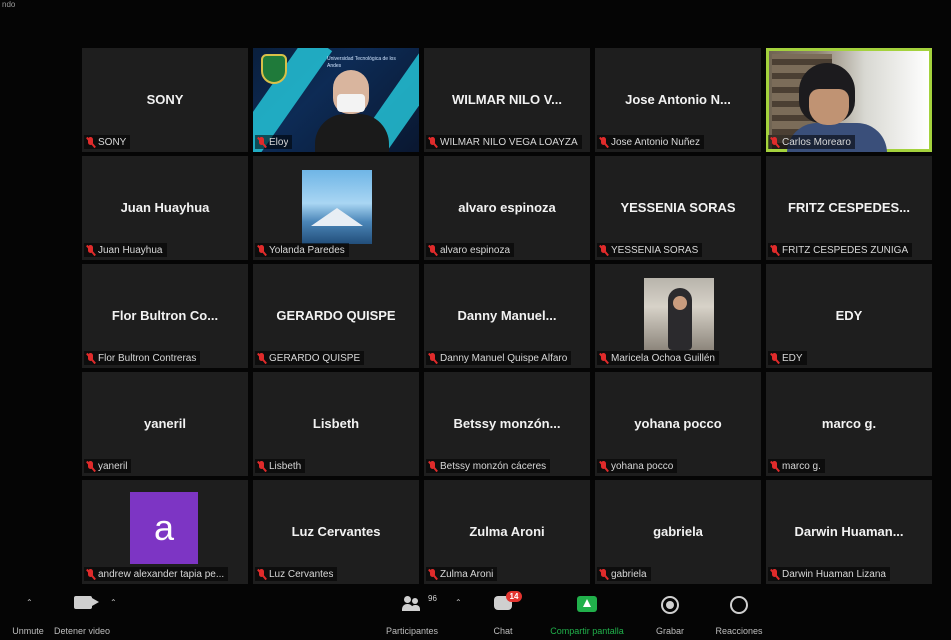 The width and height of the screenshot is (951, 640). What do you see at coordinates (587, 604) in the screenshot?
I see `share-screen-icon` at bounding box center [587, 604].